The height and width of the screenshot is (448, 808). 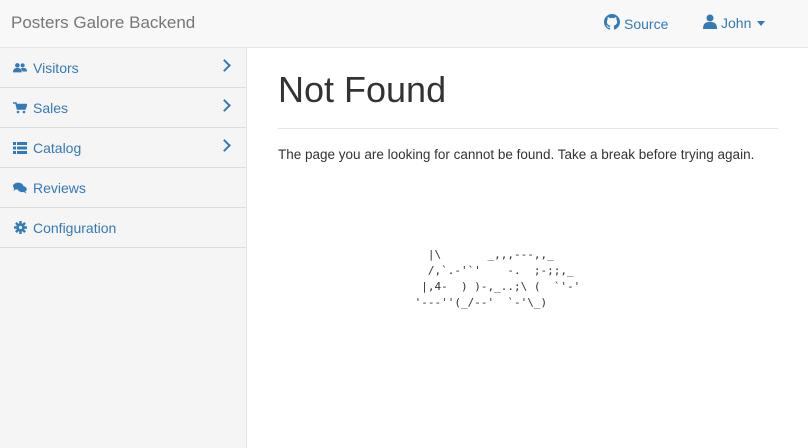 What do you see at coordinates (20, 228) in the screenshot?
I see `cog-icon` at bounding box center [20, 228].